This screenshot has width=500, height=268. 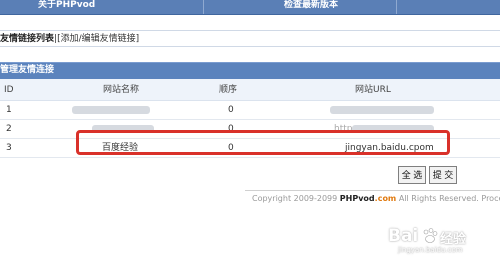 I want to click on column-header-site-url: 网站URL, so click(x=373, y=90).